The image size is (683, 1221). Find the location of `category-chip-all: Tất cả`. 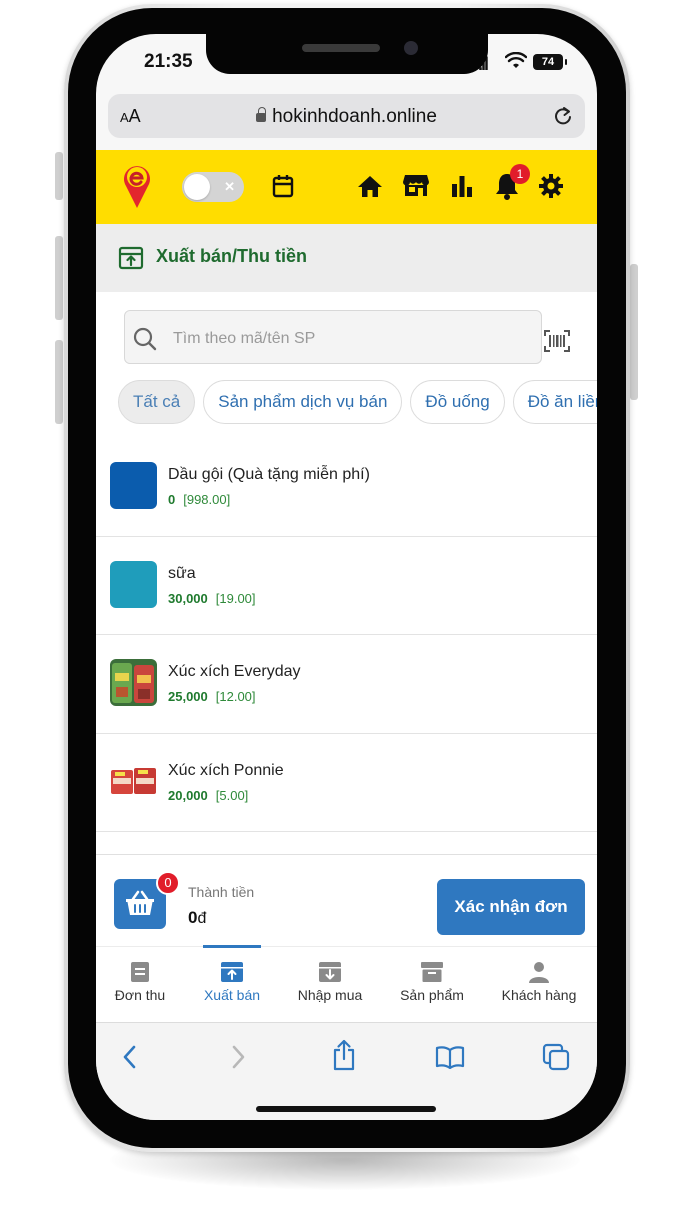

category-chip-all: Tất cả is located at coordinates (157, 402).